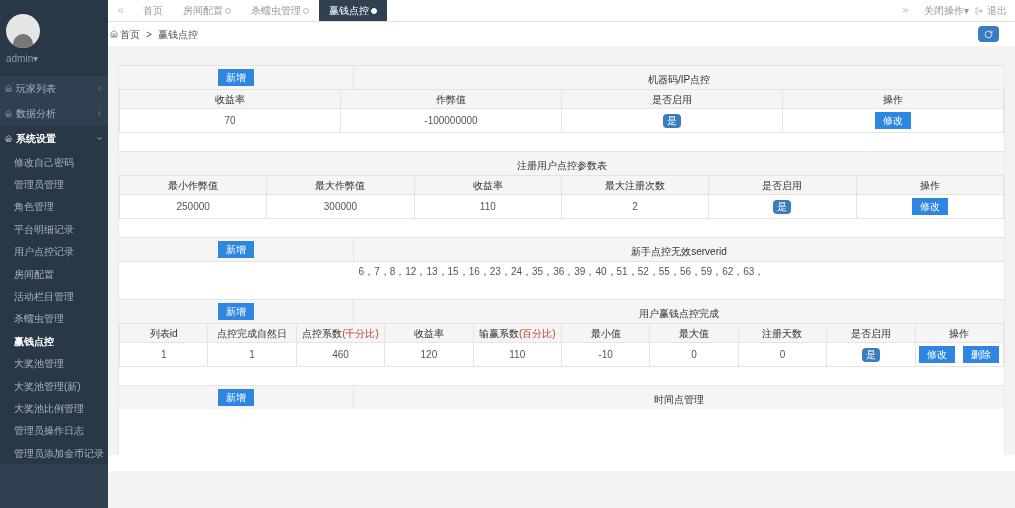 The width and height of the screenshot is (1015, 508). Describe the element at coordinates (946, 10) in the screenshot. I see `close-menu: 关闭操作▾` at that location.